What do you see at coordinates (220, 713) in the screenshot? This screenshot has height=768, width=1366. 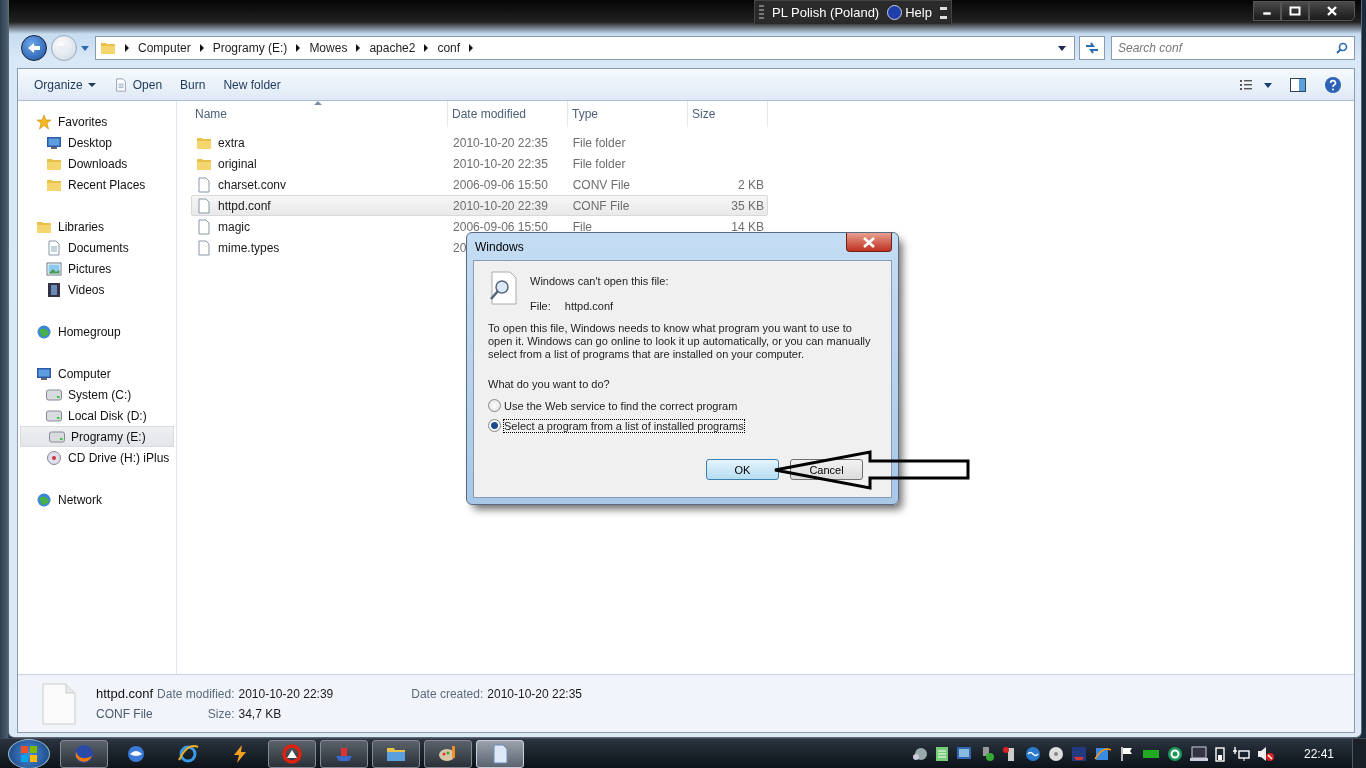 I see `field-label: Size:` at bounding box center [220, 713].